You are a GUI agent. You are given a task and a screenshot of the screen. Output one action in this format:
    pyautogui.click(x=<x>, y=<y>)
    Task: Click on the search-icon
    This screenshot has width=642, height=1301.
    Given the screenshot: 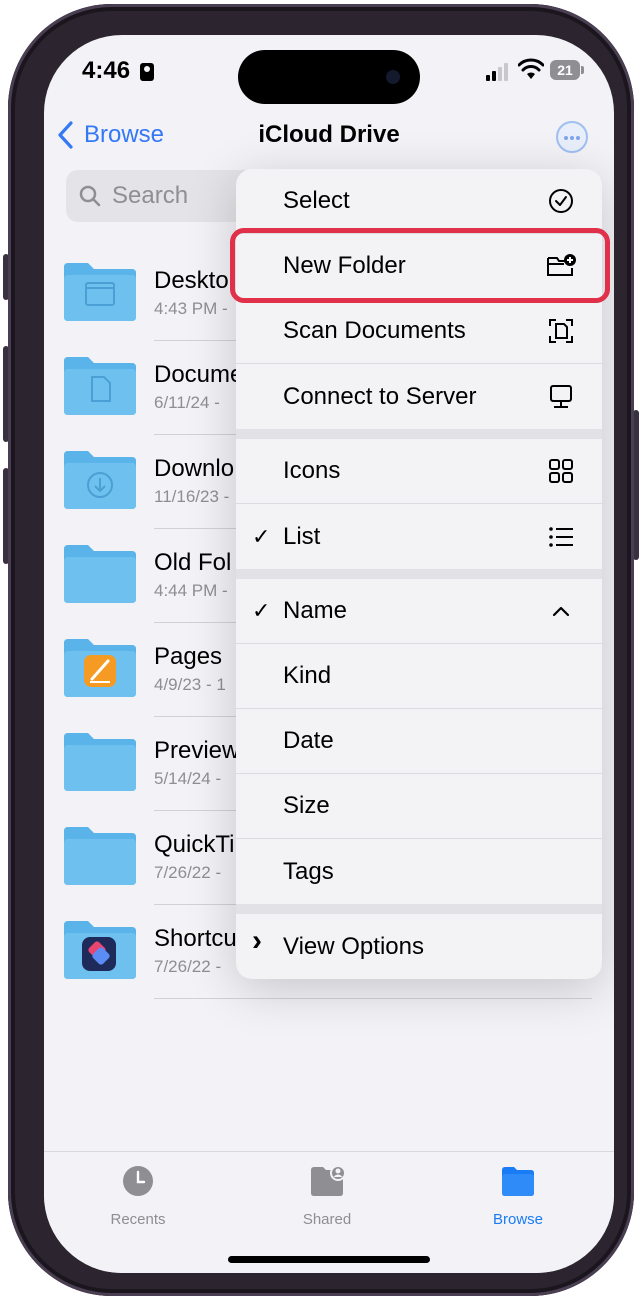 What is the action you would take?
    pyautogui.click(x=90, y=196)
    